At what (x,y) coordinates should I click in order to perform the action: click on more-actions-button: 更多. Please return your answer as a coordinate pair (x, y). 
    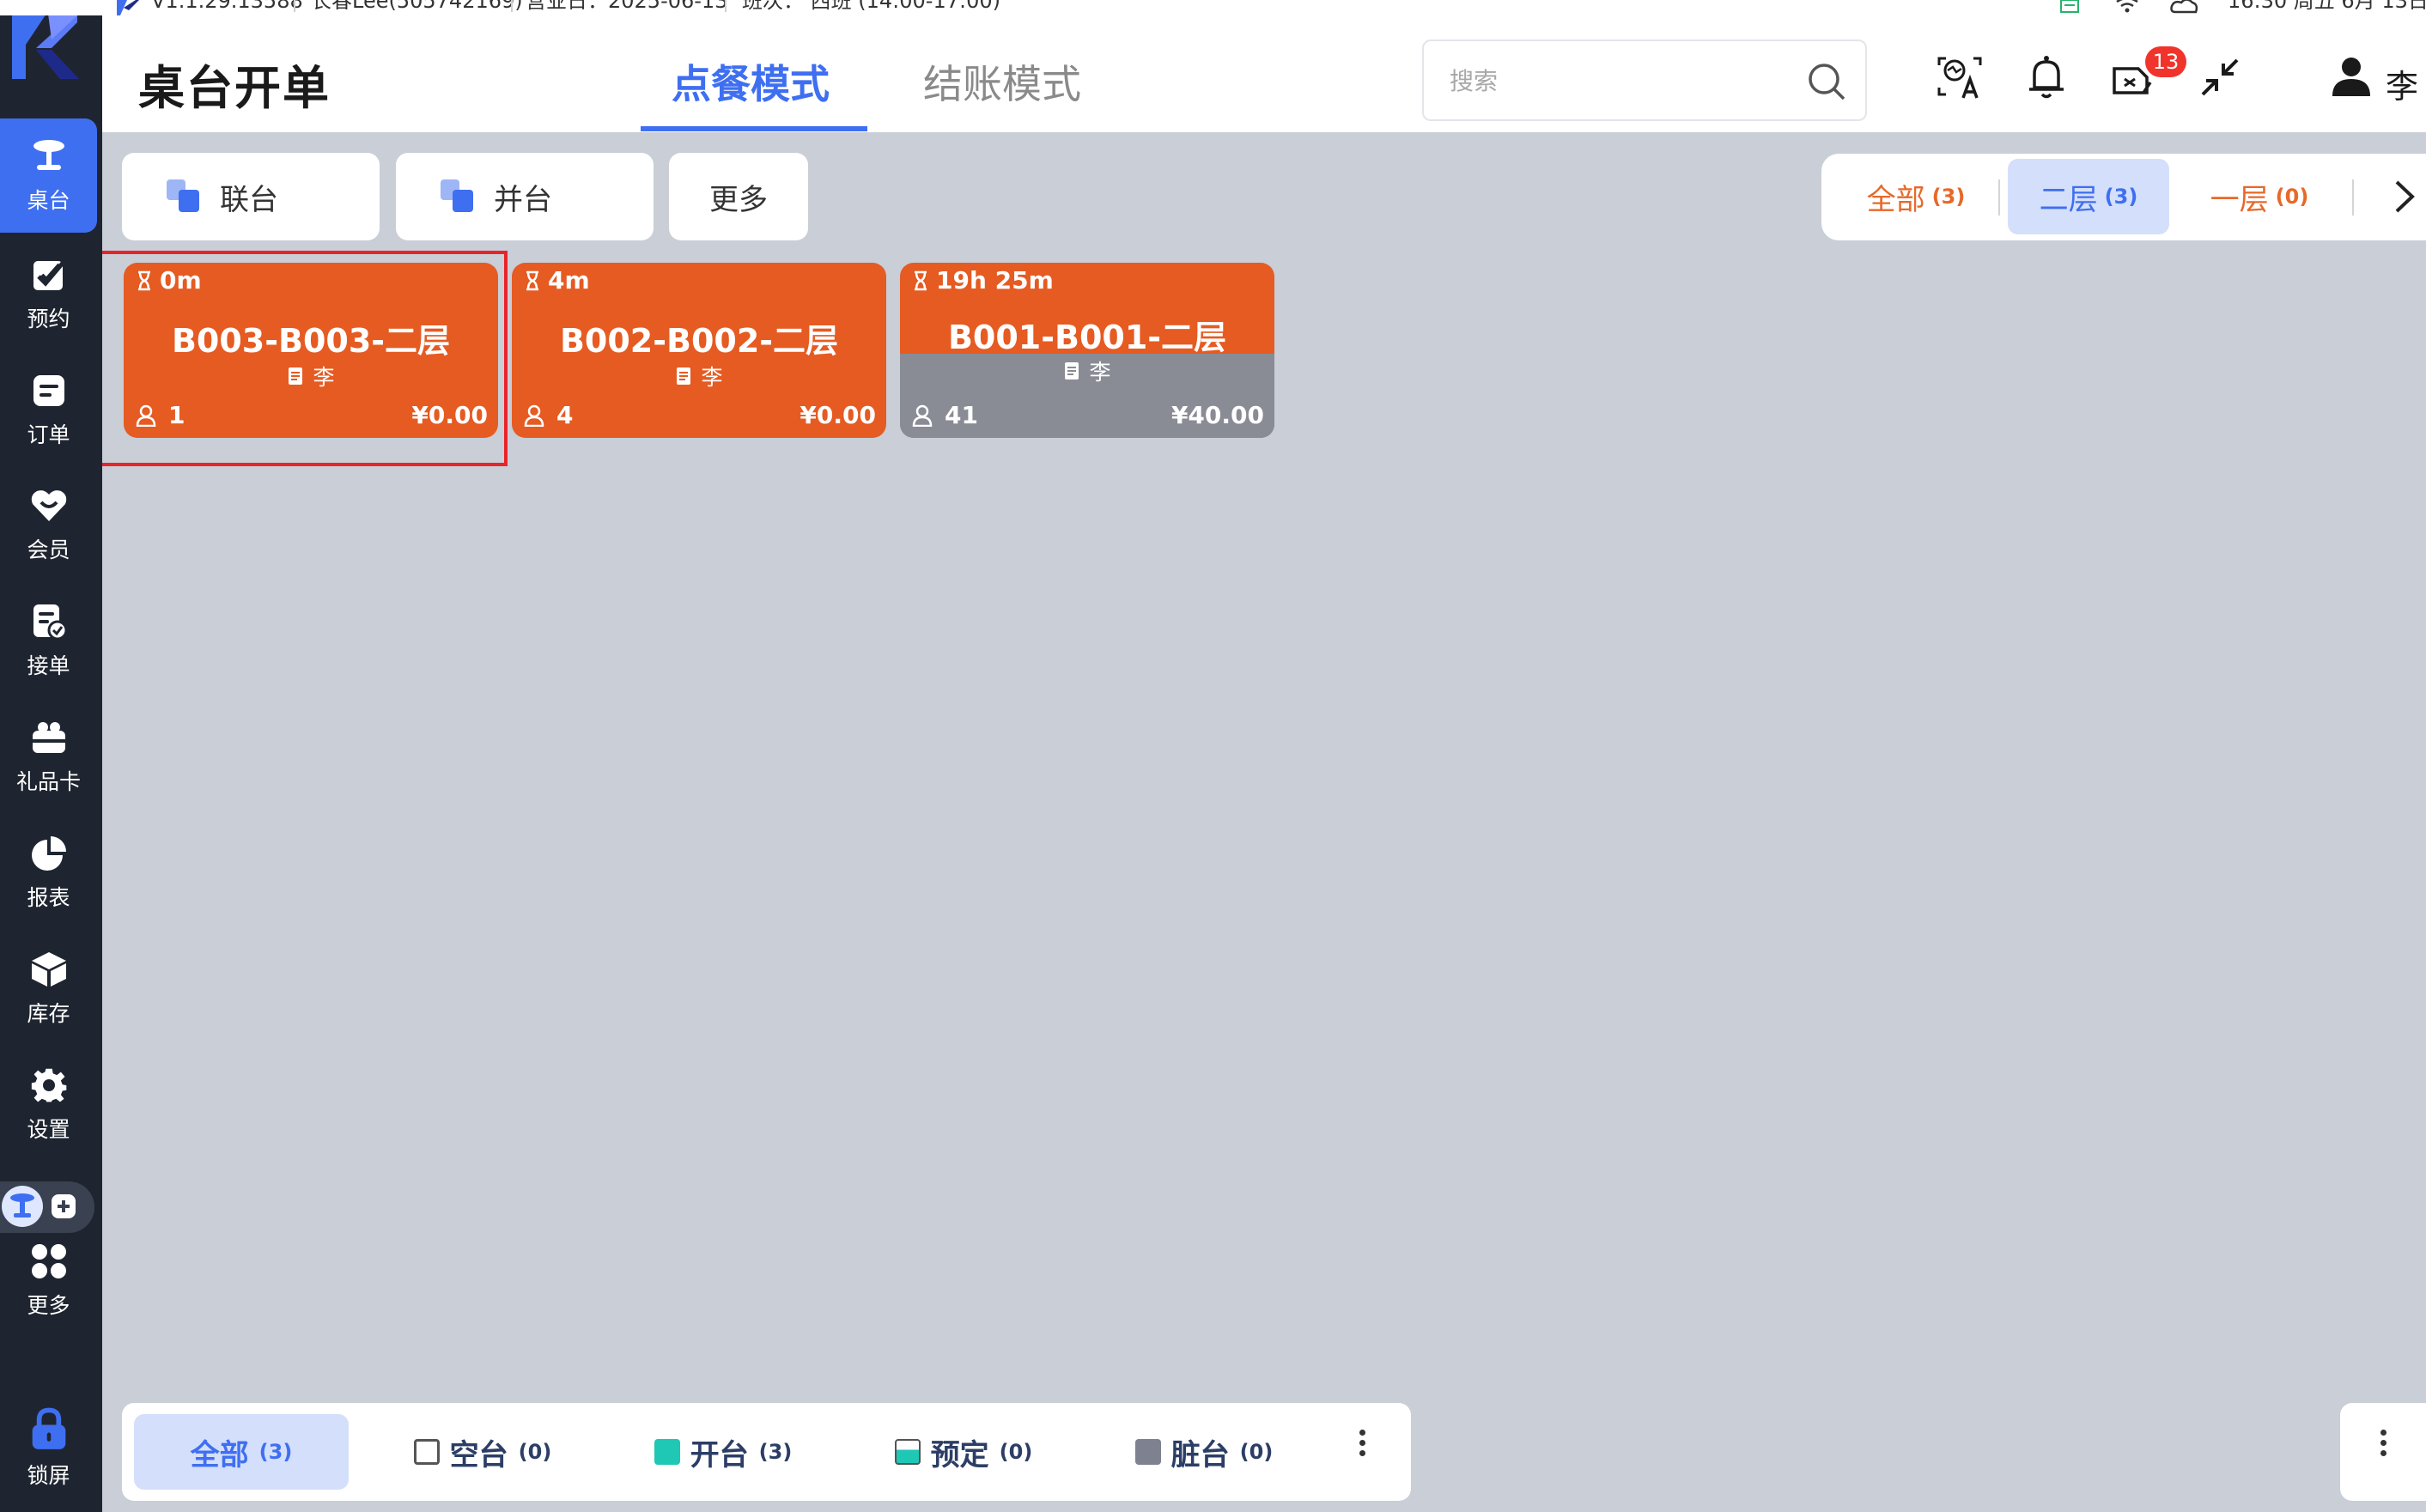
    Looking at the image, I should click on (738, 197).